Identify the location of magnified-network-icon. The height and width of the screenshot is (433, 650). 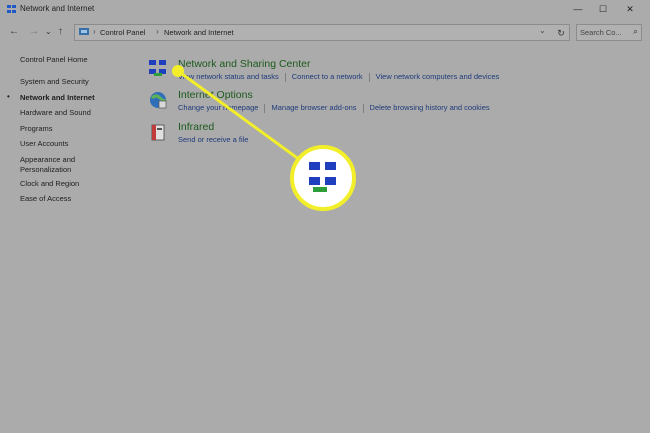
(322, 177).